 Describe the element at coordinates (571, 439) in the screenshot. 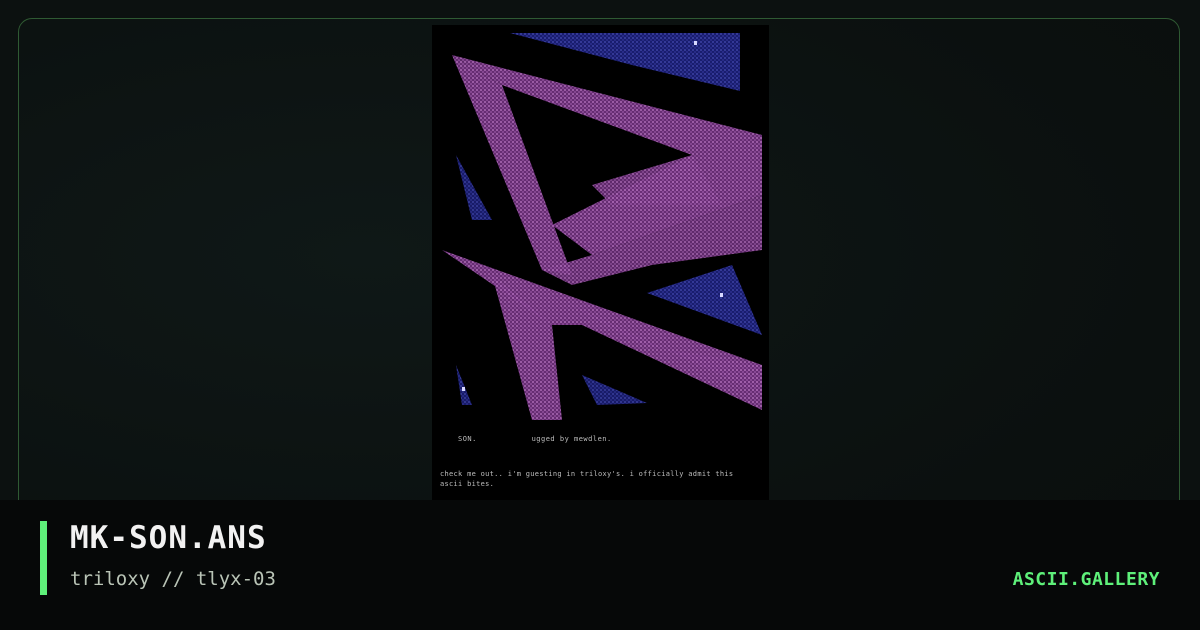

I see `artwork-caption-signature: ugged by mewdlen.` at that location.